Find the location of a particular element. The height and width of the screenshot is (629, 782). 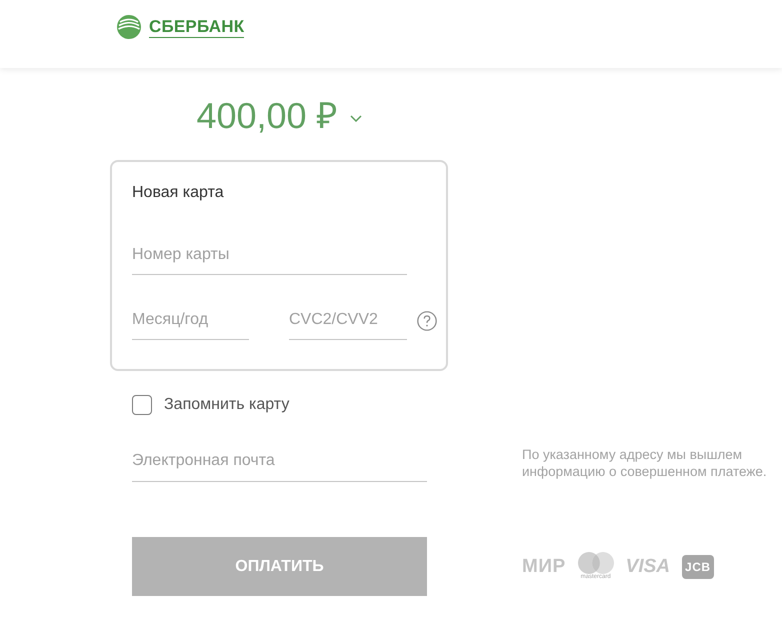

chevron-down-icon is located at coordinates (356, 118).